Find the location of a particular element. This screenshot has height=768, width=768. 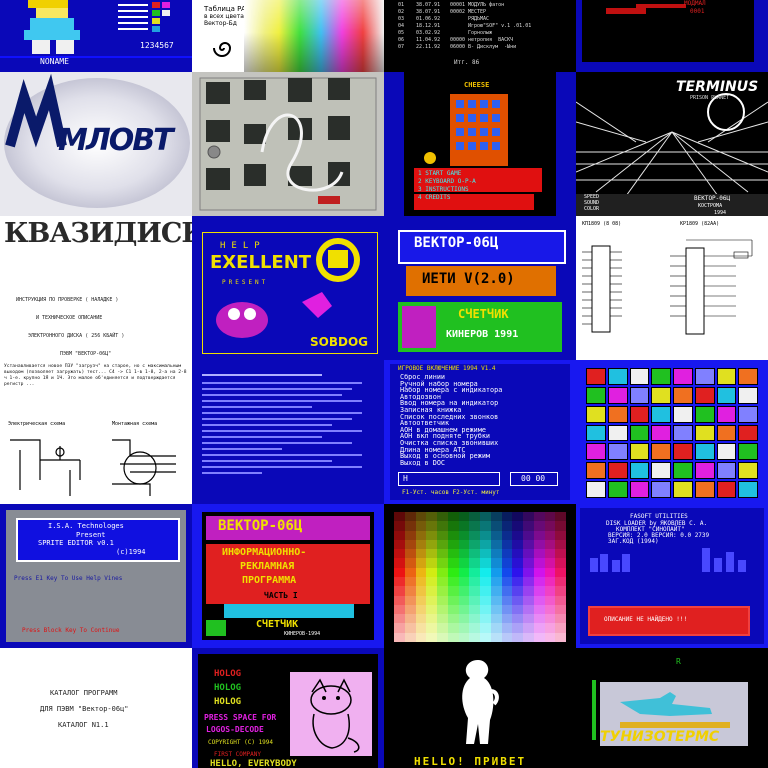

file-list-row: 06 11.04.92 00000 нетропия ВАСКЧ is located at coordinates (478, 40).